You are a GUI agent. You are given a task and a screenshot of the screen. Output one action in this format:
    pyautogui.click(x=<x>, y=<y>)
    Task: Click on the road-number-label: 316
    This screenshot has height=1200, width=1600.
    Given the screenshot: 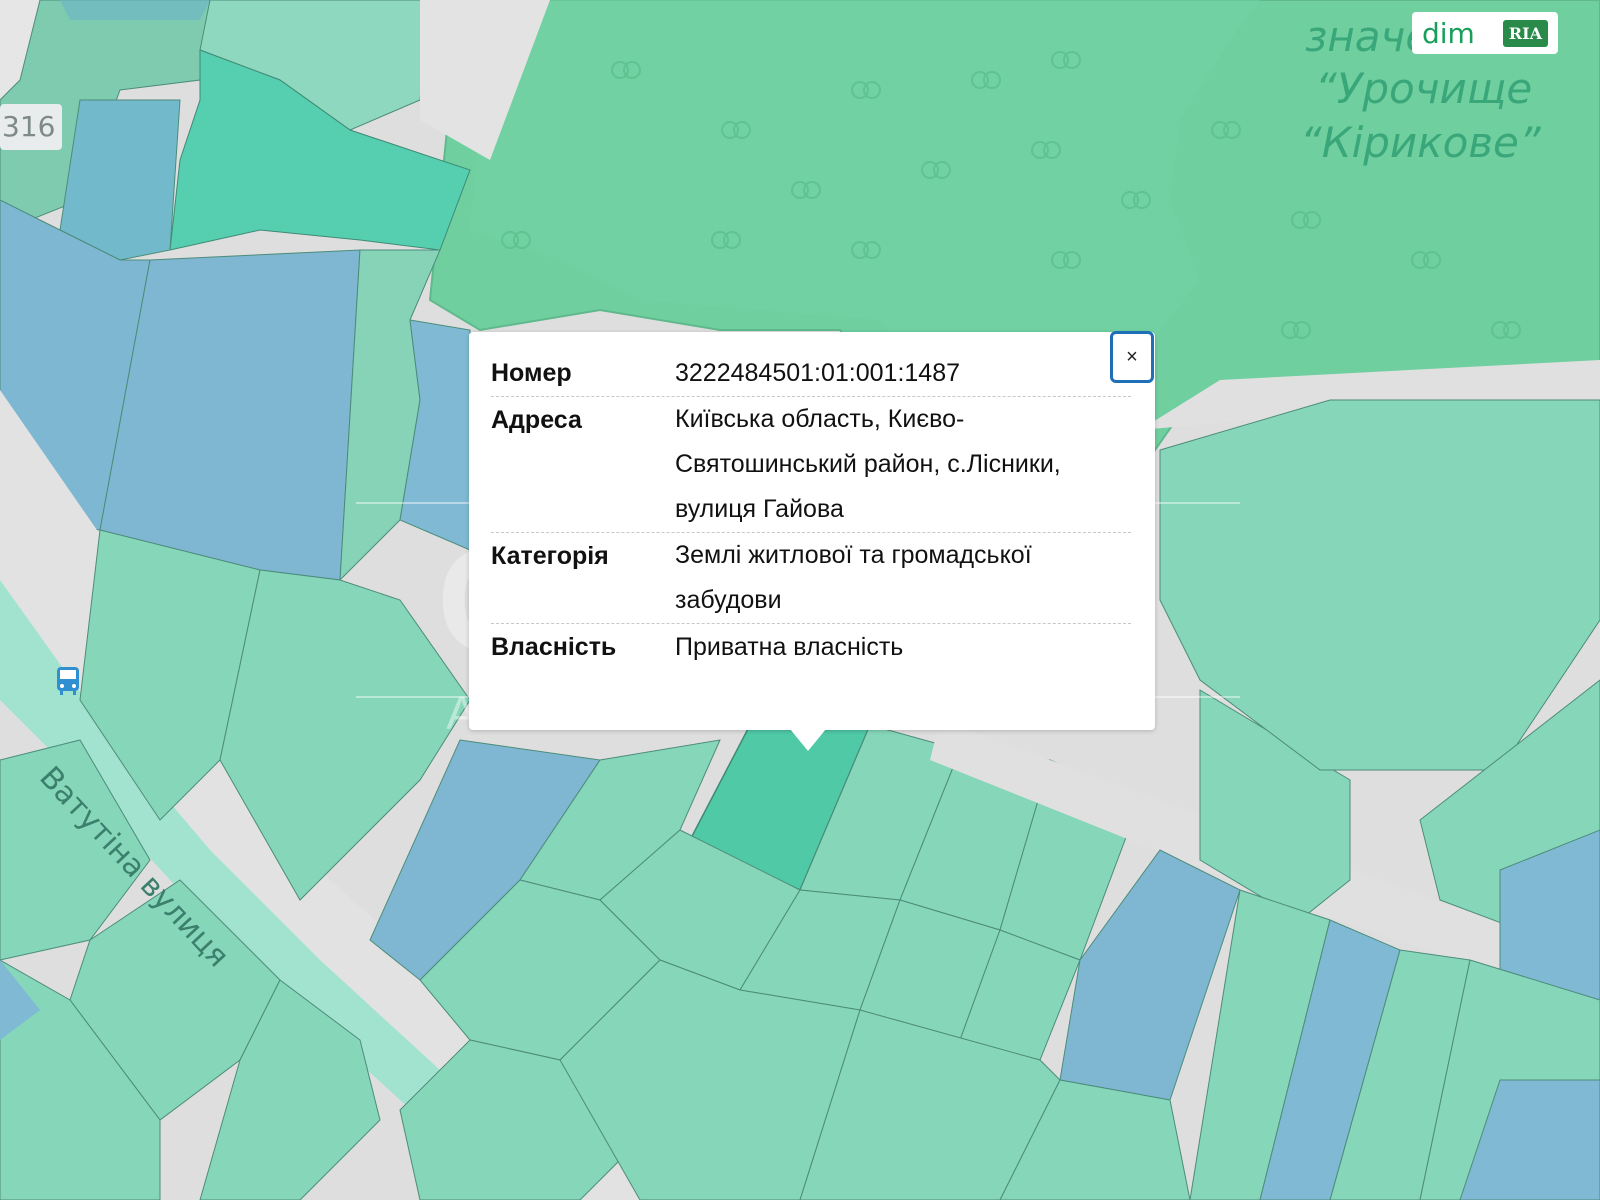 What is the action you would take?
    pyautogui.click(x=31, y=127)
    